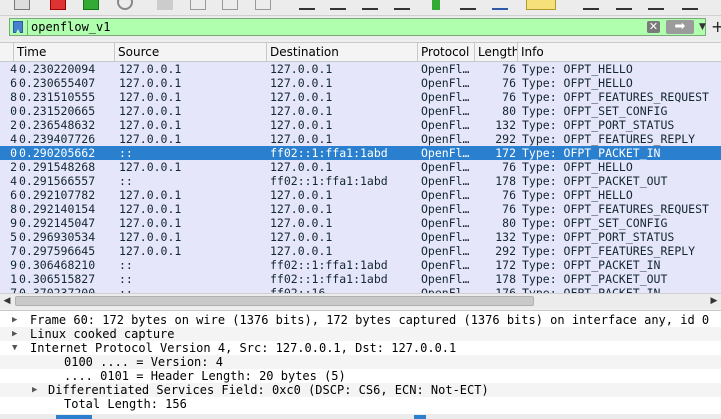  Describe the element at coordinates (509, 223) in the screenshot. I see `packet-length: 80` at that location.